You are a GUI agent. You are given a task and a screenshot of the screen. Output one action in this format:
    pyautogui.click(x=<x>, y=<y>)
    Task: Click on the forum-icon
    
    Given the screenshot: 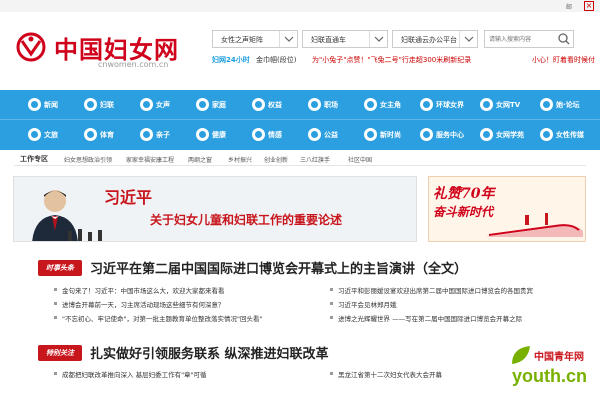 What is the action you would take?
    pyautogui.click(x=546, y=104)
    